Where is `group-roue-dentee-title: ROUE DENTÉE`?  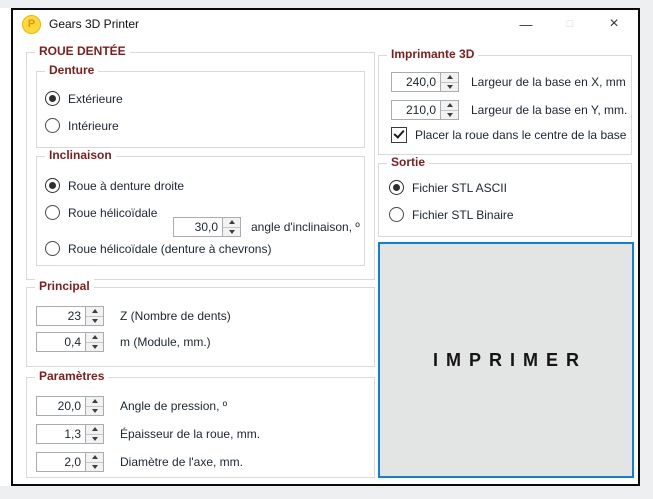
group-roue-dentee-title: ROUE DENTÉE is located at coordinates (82, 51).